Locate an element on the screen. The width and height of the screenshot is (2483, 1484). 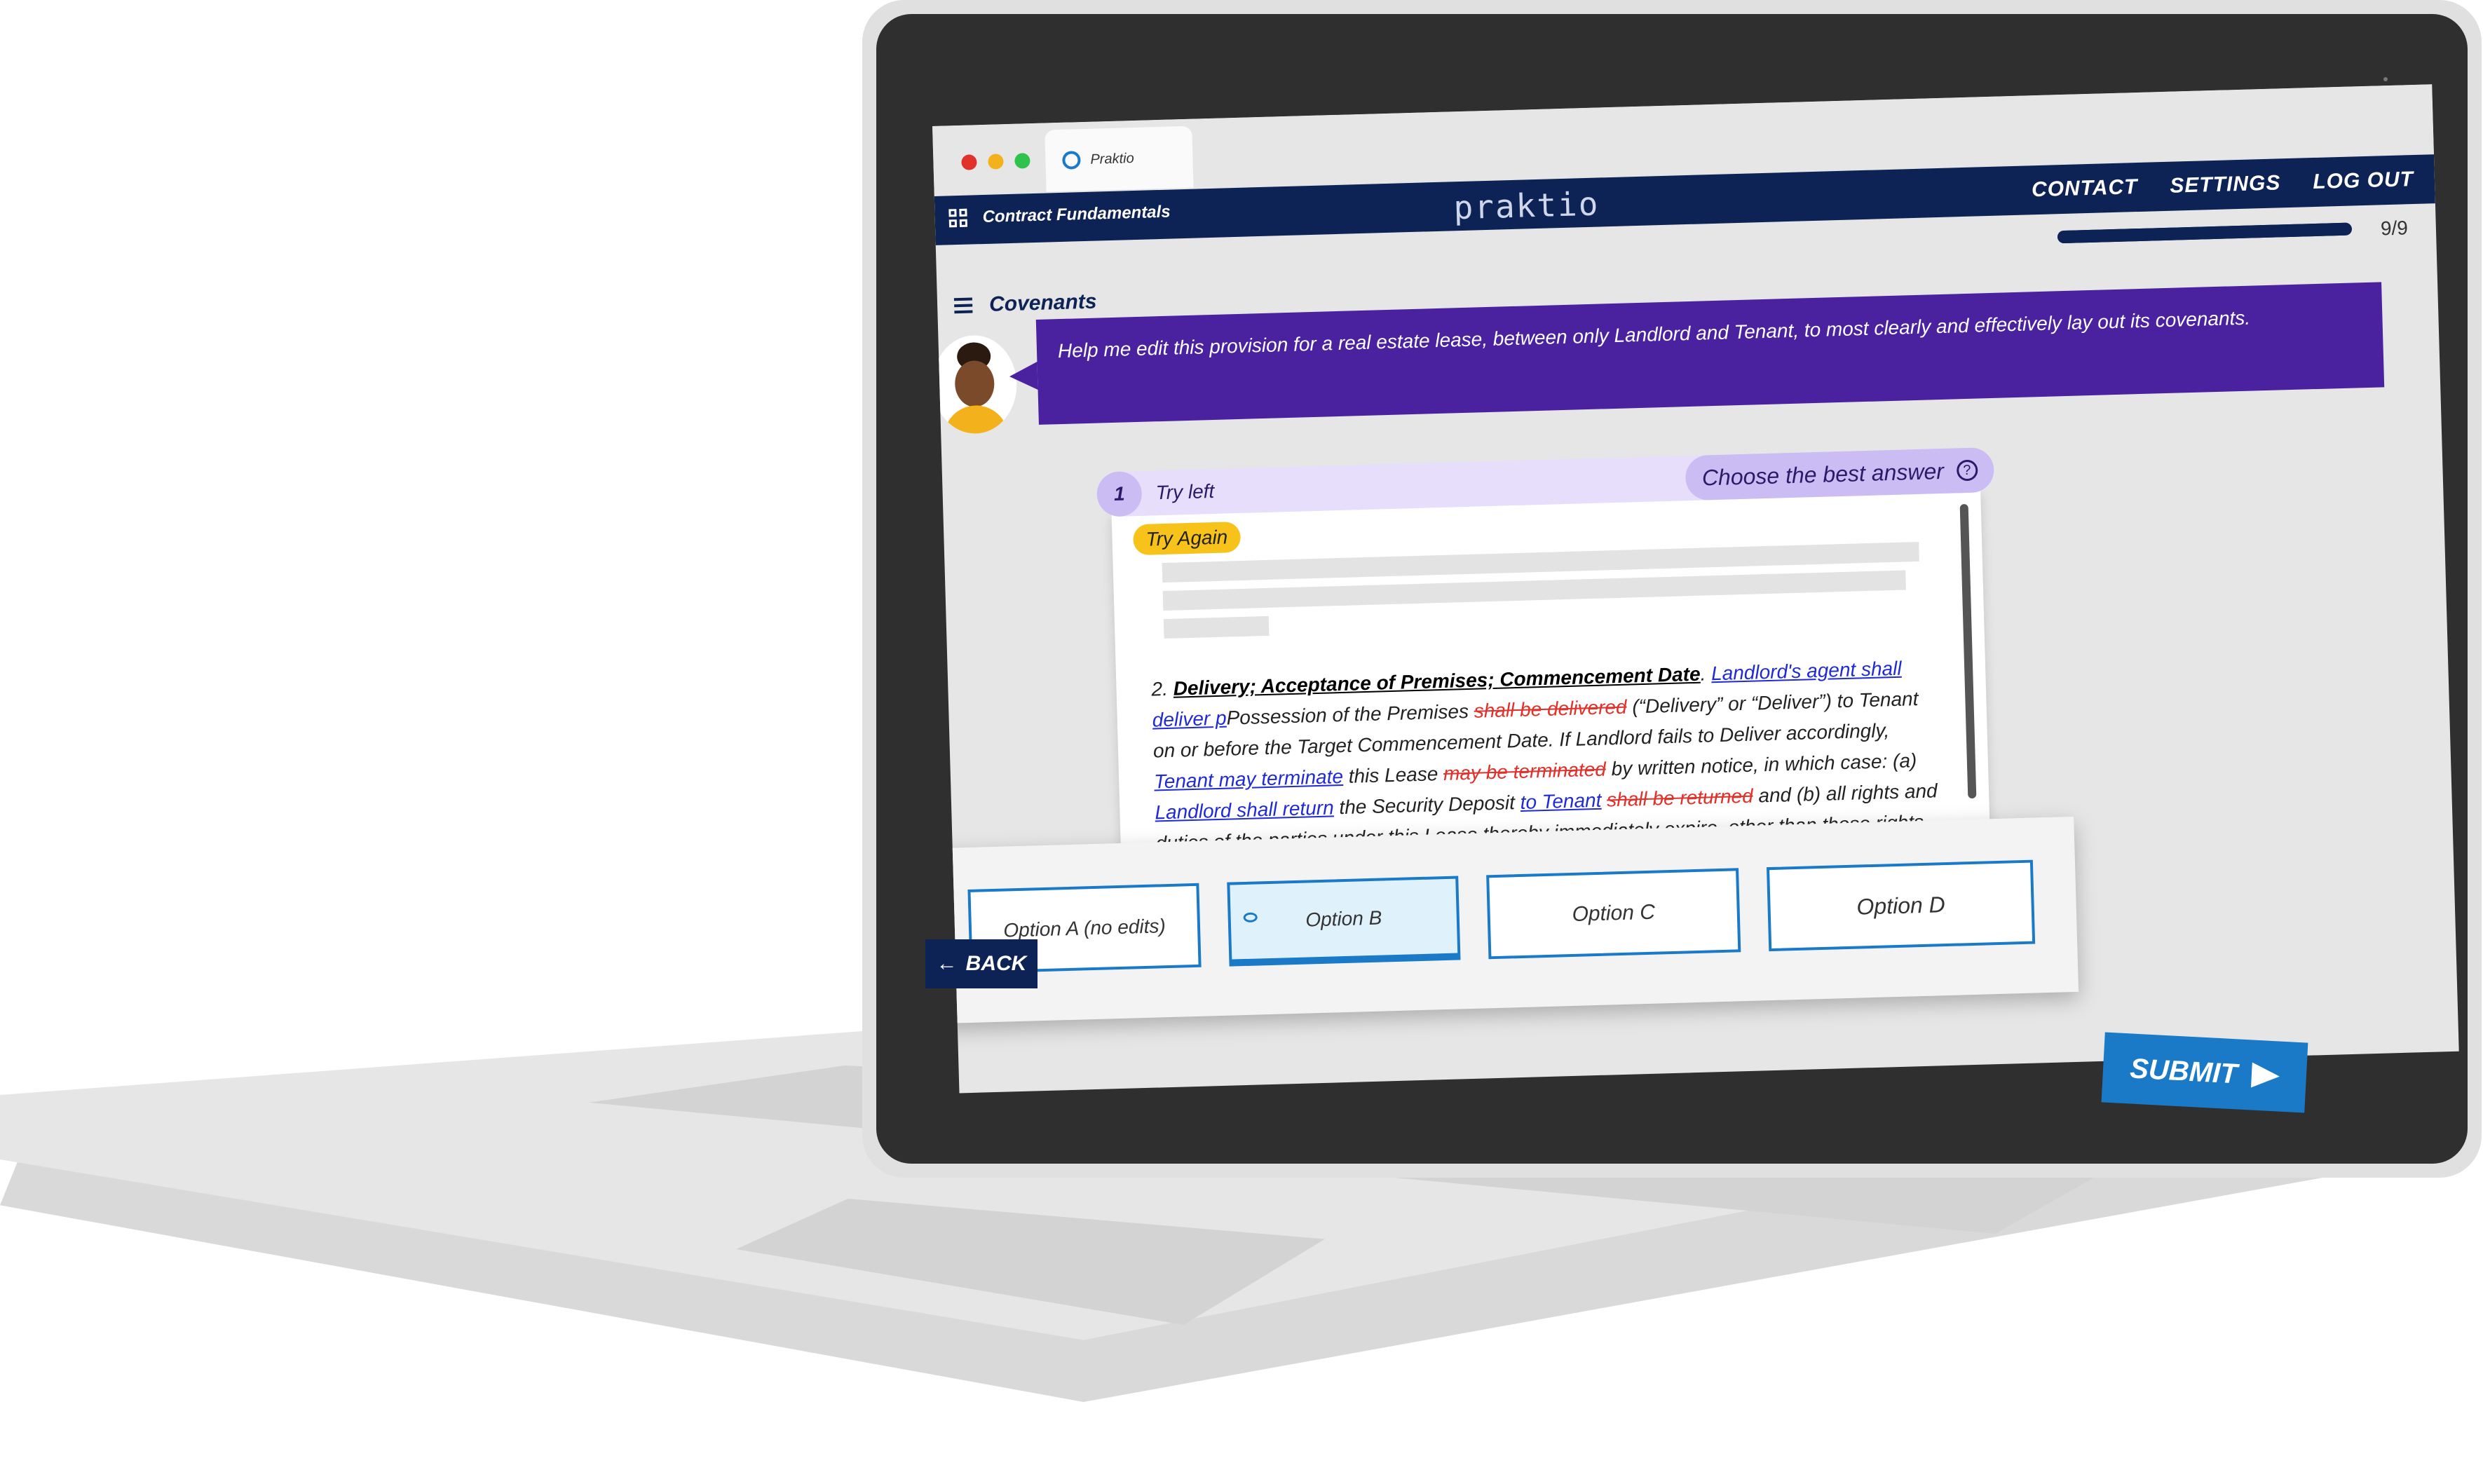
eye-icon is located at coordinates (1250, 917).